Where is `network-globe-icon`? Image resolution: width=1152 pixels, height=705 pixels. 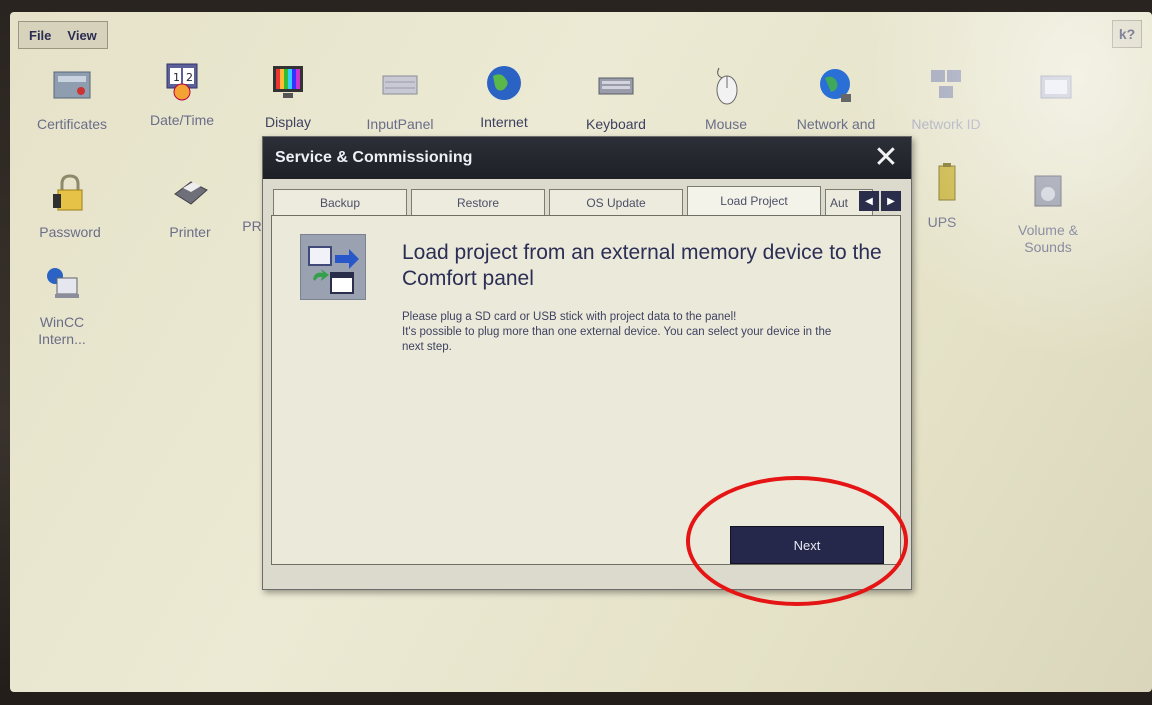
network-globe-icon is located at coordinates (835, 85).